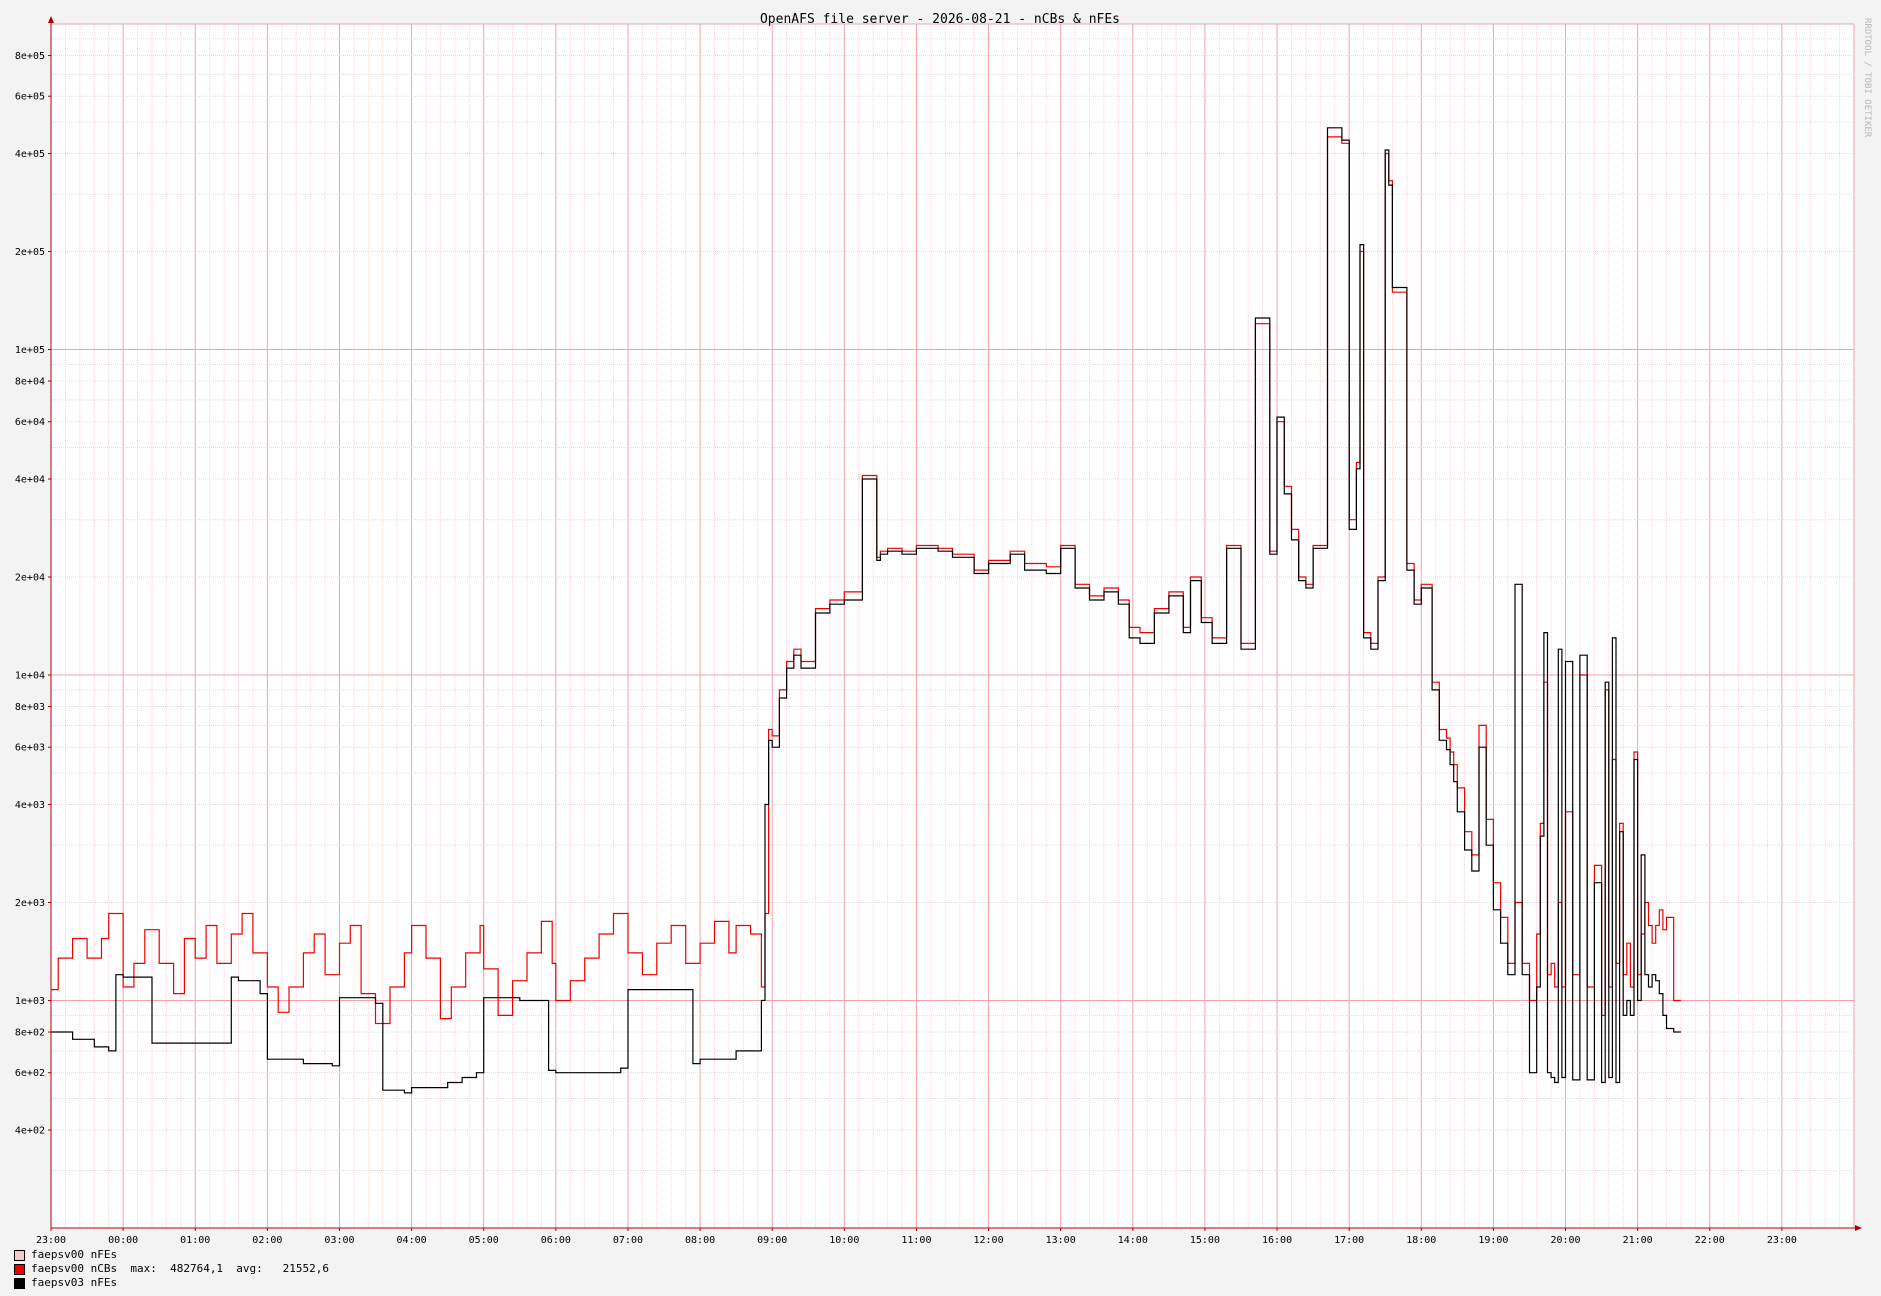  Describe the element at coordinates (989, 1240) in the screenshot. I see `x-tick-label: 12:00` at that location.